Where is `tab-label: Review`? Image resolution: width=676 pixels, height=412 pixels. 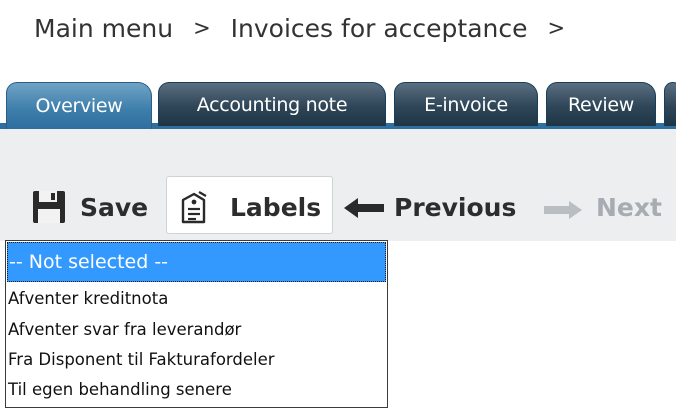
tab-label: Review is located at coordinates (601, 104).